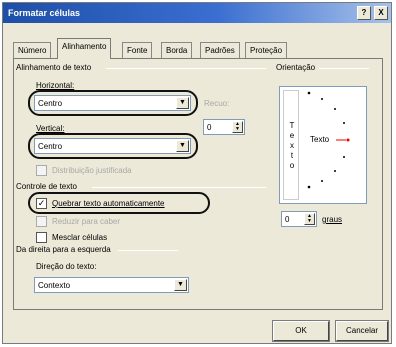 This screenshot has height=347, width=396. What do you see at coordinates (41, 237) in the screenshot?
I see `merge-checkbox` at bounding box center [41, 237].